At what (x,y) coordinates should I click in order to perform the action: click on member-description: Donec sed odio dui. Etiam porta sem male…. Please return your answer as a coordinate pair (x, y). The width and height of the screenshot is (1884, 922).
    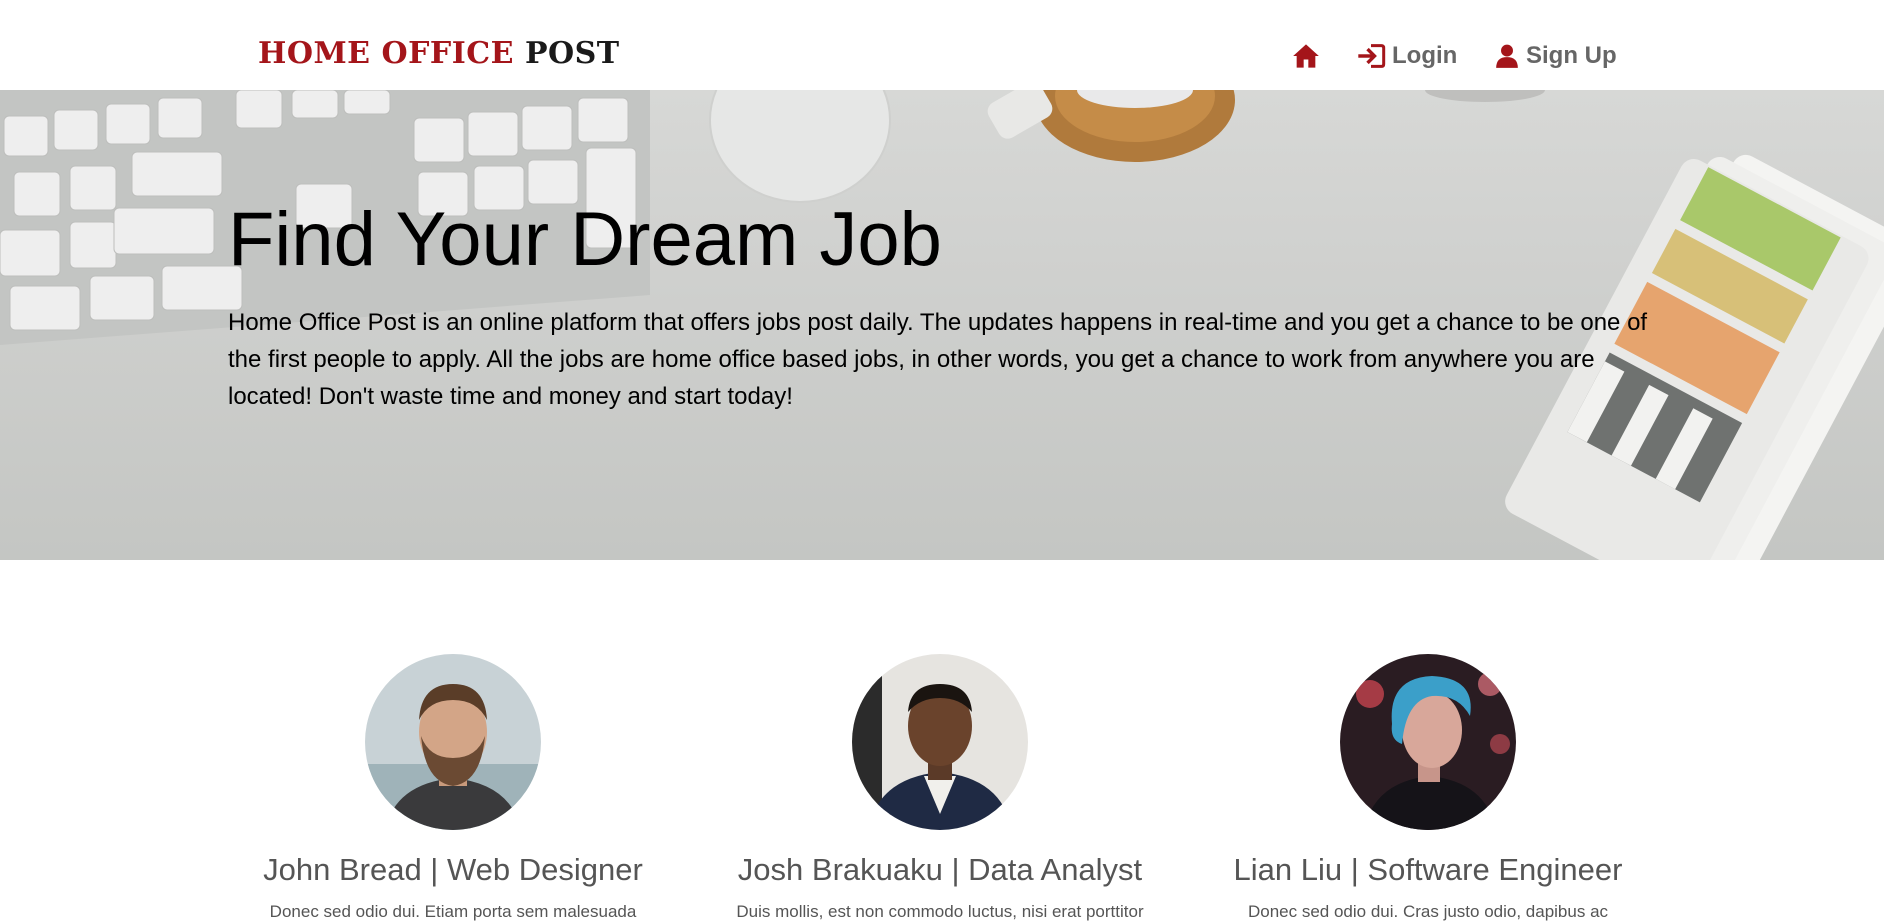
    Looking at the image, I should click on (453, 911).